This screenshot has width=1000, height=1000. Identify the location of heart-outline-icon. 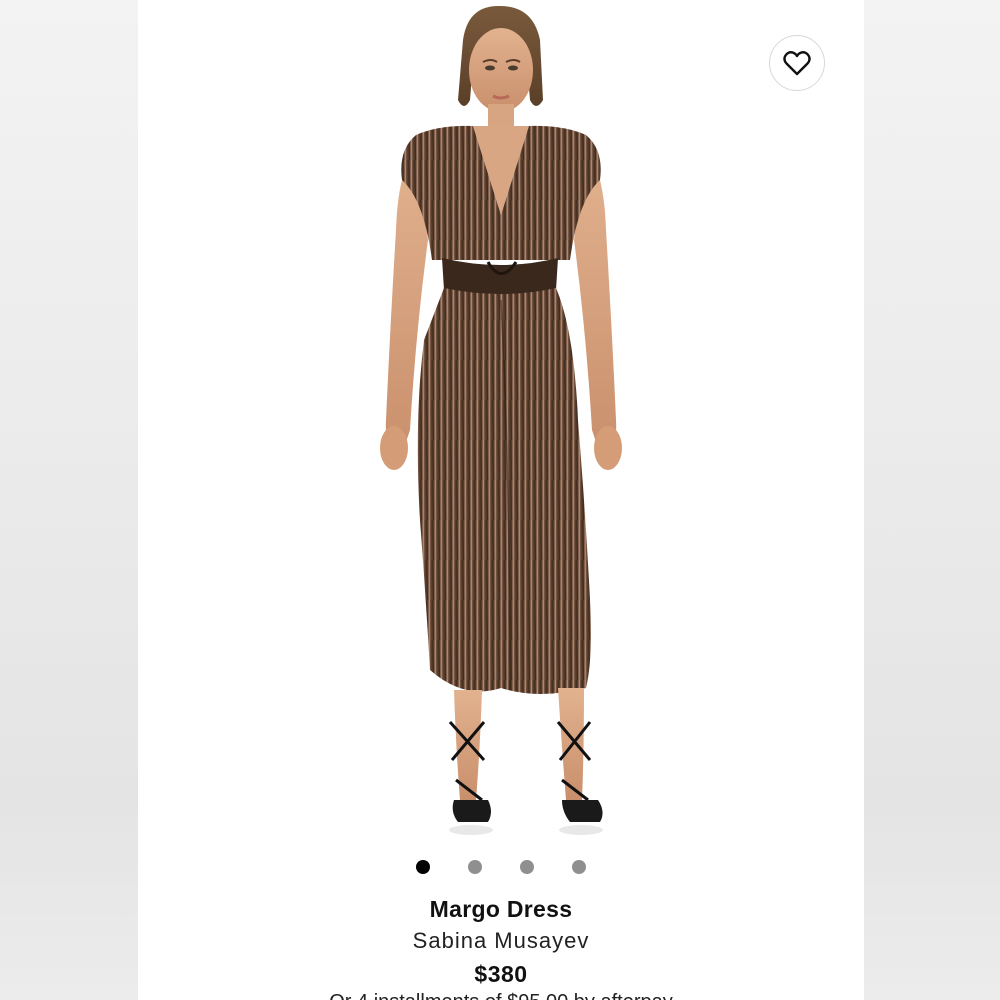
(797, 63).